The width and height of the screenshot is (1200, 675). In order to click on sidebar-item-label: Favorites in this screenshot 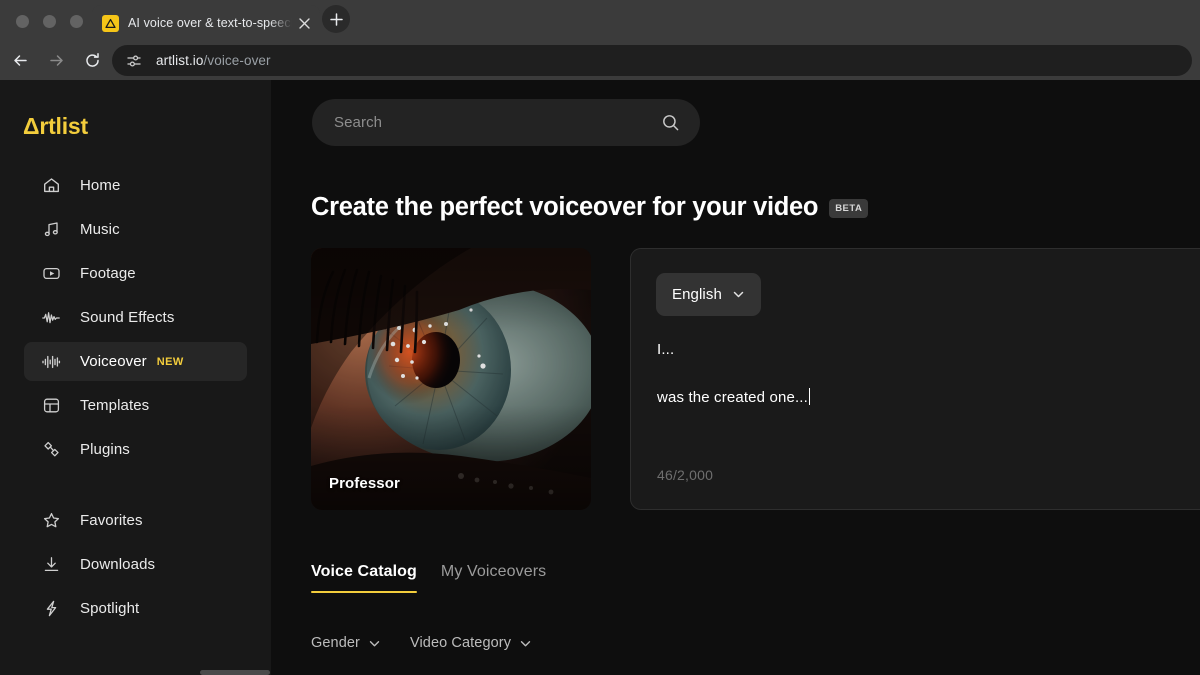, I will do `click(111, 520)`.